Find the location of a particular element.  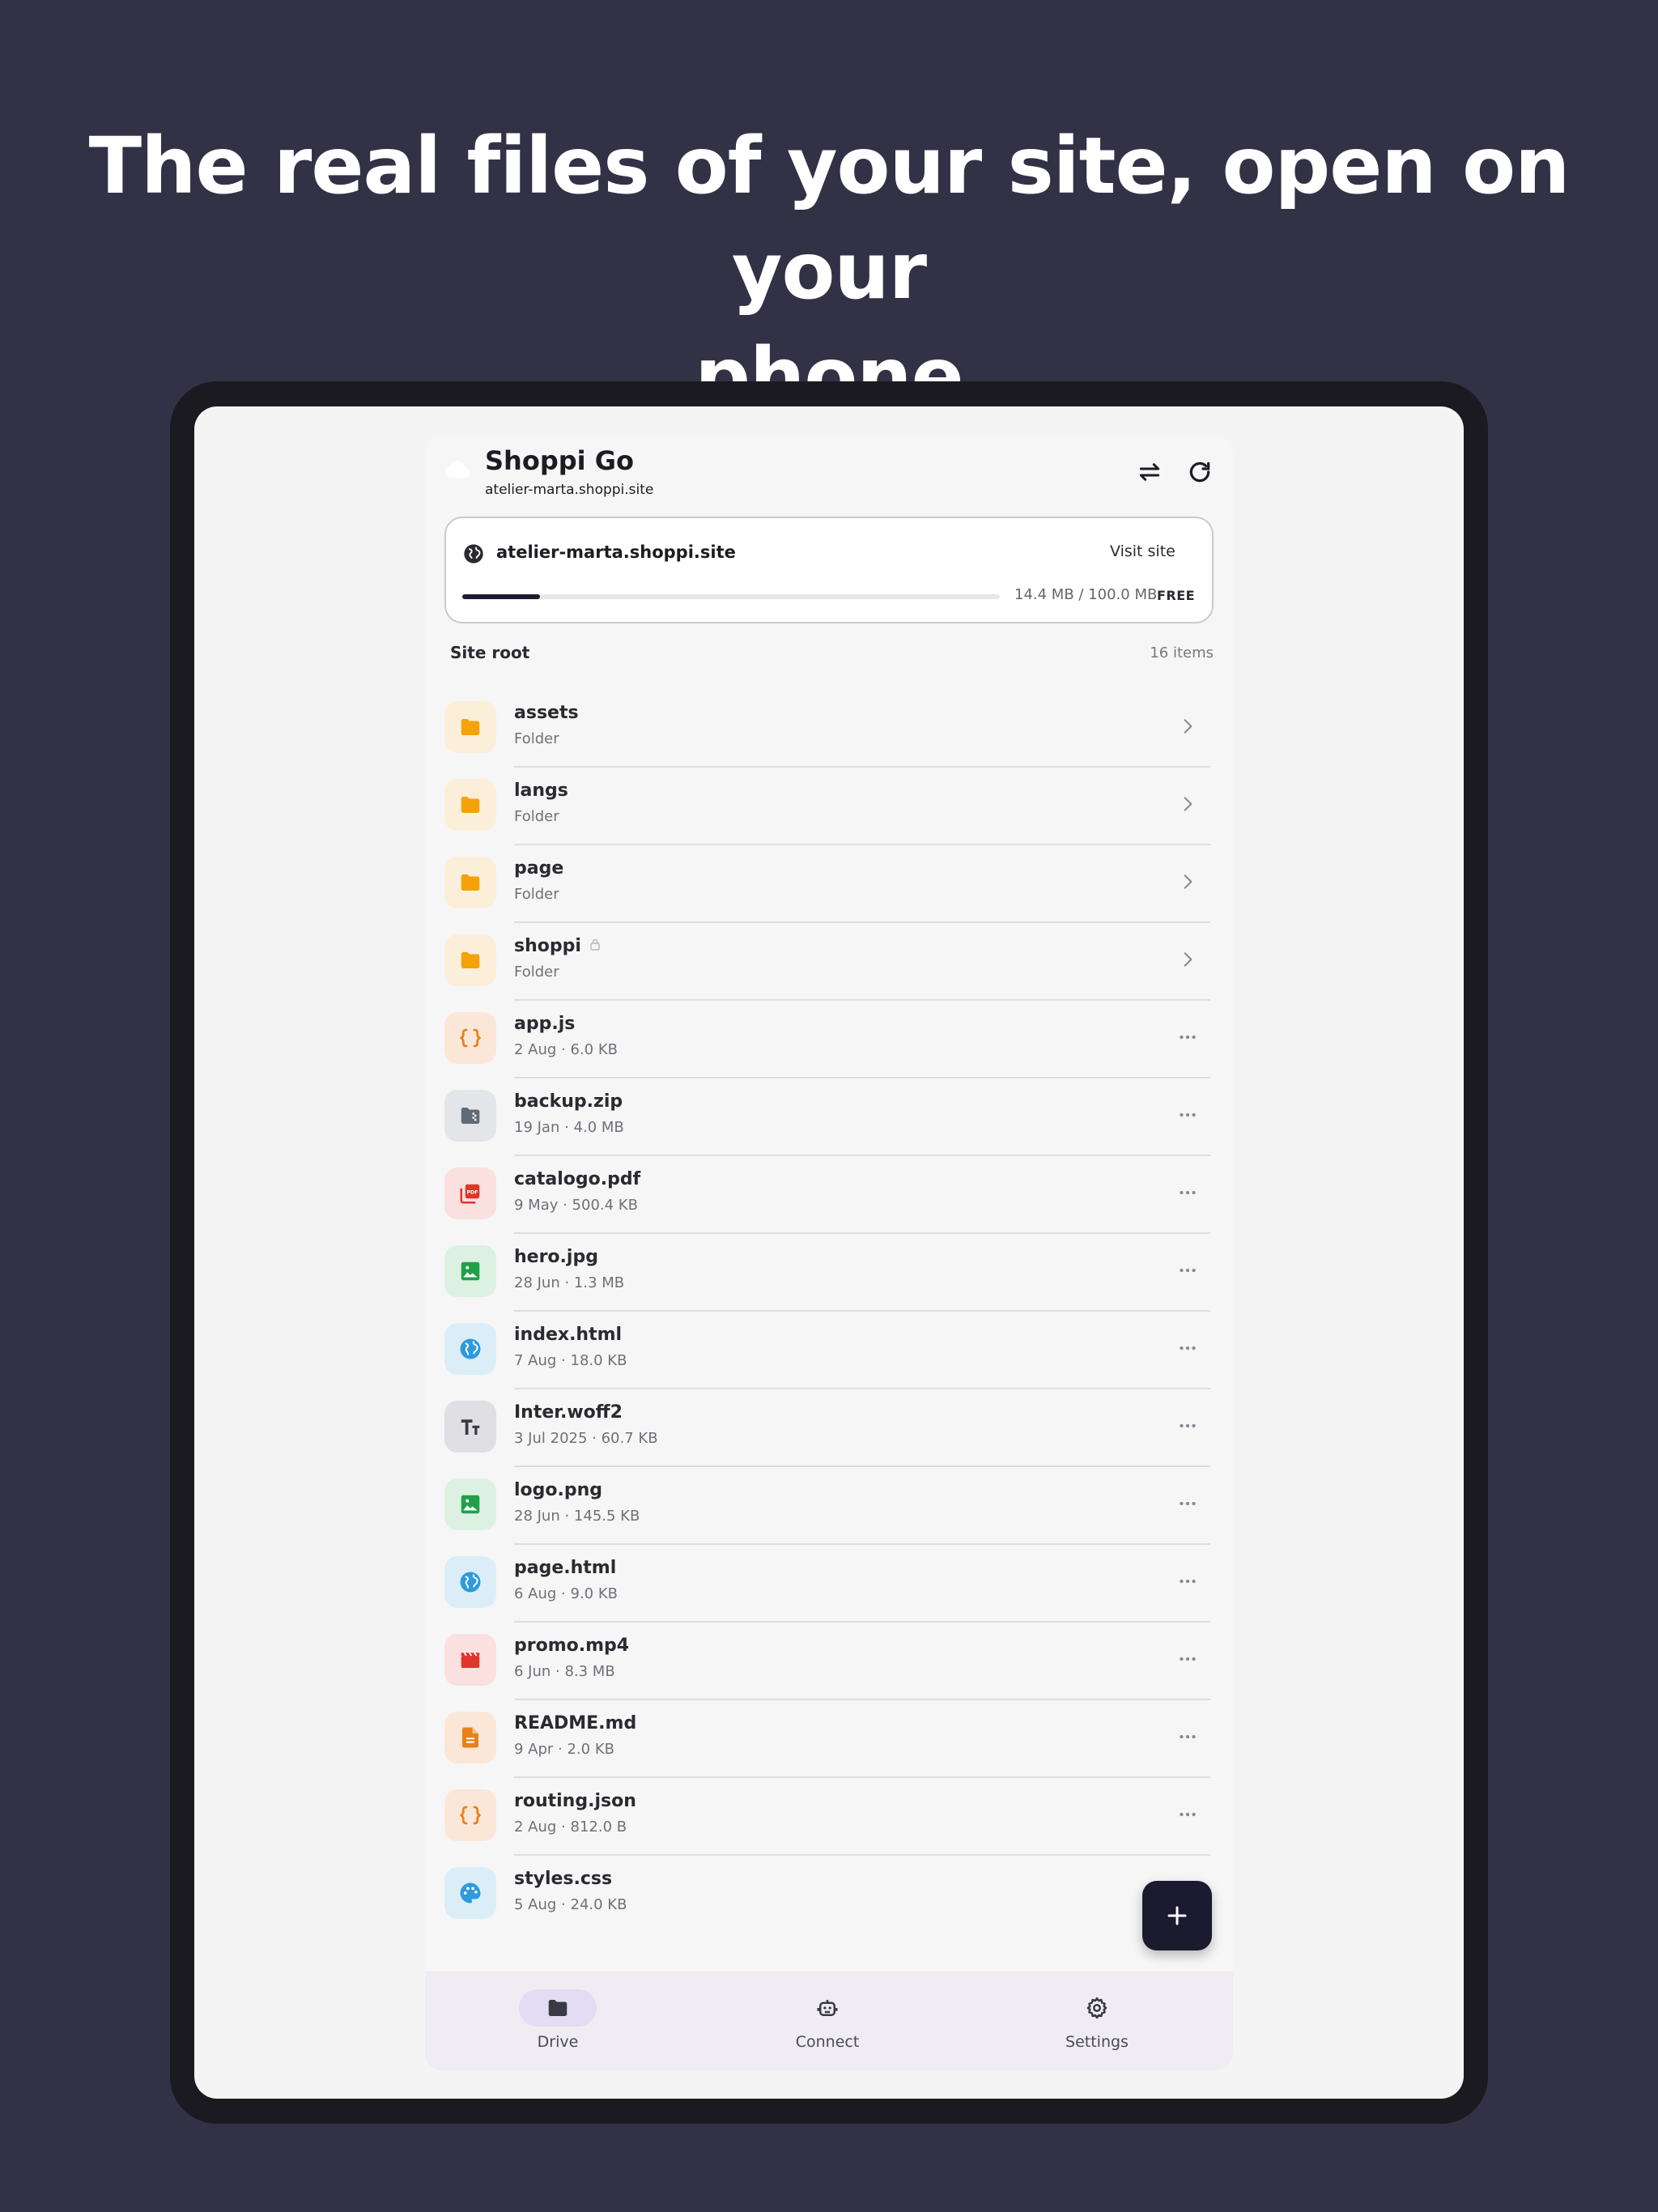

file-name: assets is located at coordinates (546, 713).